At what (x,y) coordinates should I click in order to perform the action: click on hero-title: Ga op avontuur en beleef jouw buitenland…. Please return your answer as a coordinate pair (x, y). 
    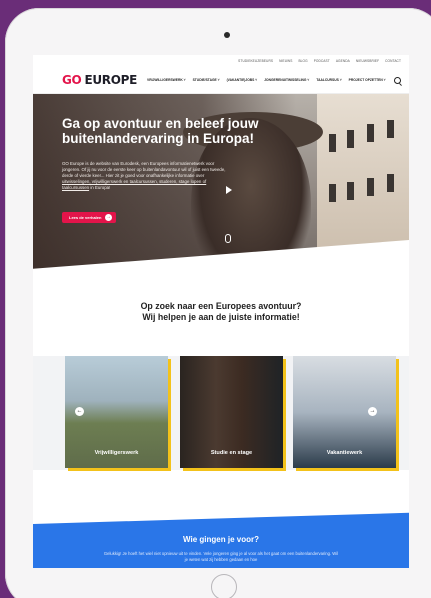
    Looking at the image, I should click on (160, 131).